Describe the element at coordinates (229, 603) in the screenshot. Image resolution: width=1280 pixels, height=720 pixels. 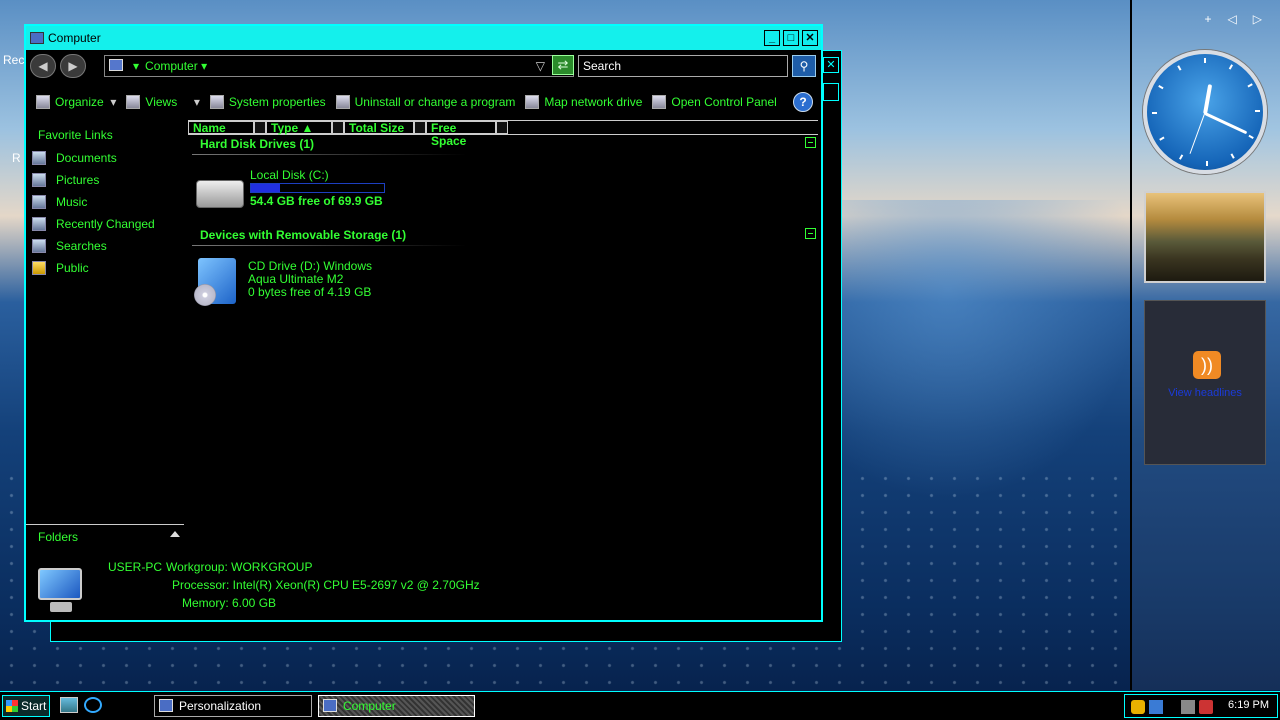
I see `details-memory: Memory: 6.00 GB` at that location.